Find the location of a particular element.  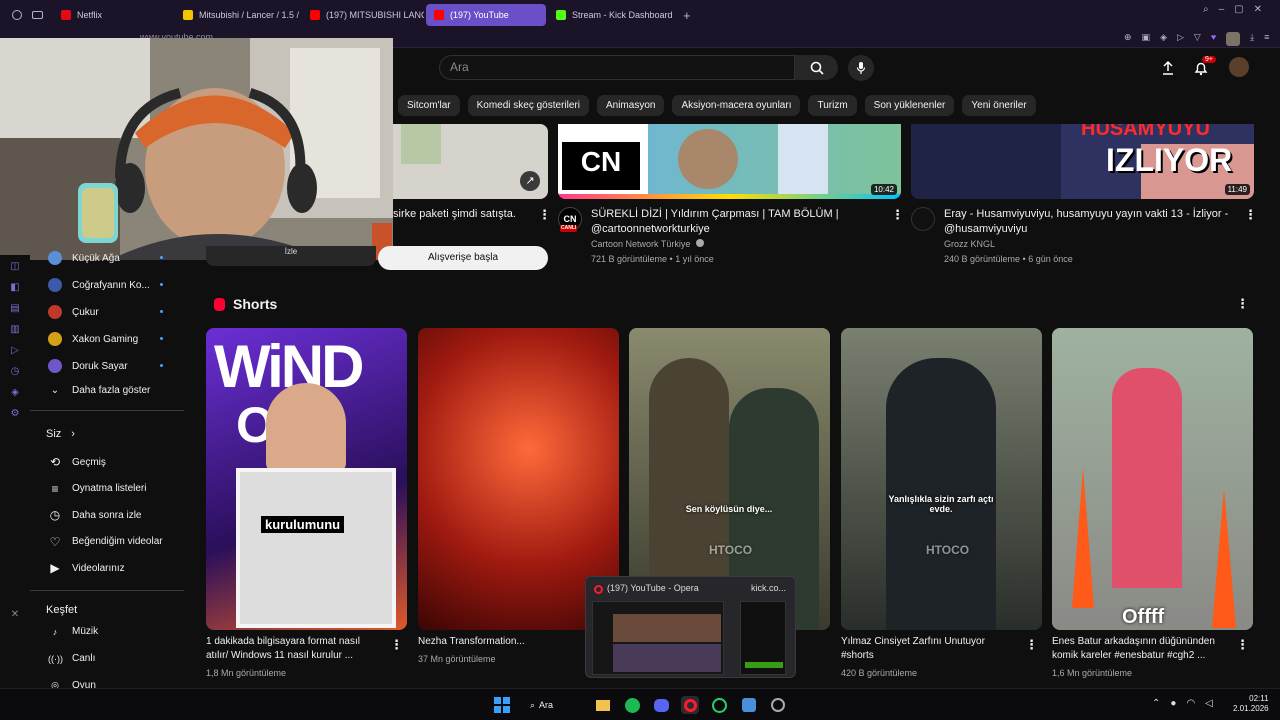

show-more-button: ⌄ Daha fazla göster is located at coordinates (99, 390).